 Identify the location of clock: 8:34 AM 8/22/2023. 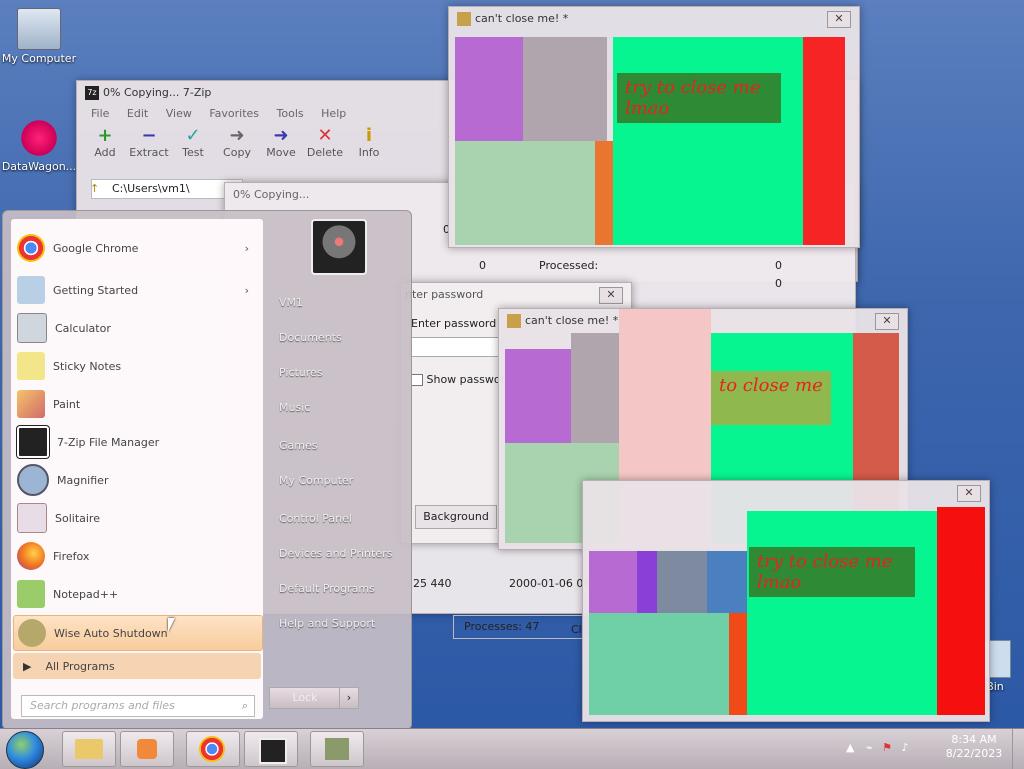
(974, 747).